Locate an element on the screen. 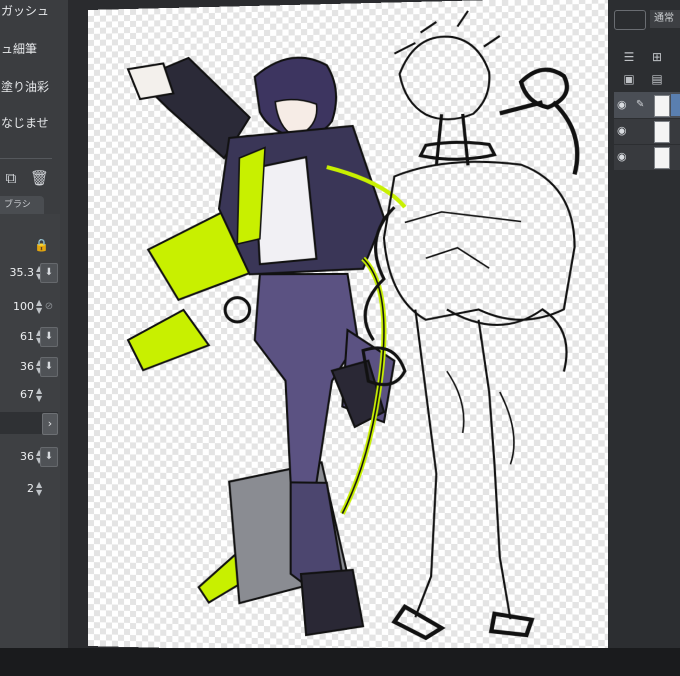  mask-icon: ⊞ is located at coordinates (657, 57).